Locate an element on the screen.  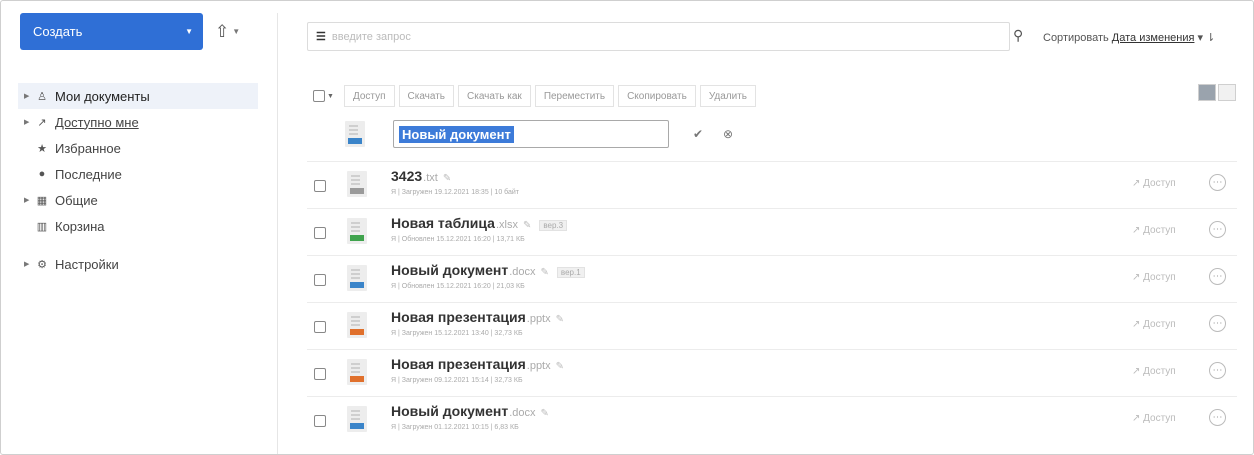
sidebar-item-my-documents: ▶ ♙ Мои документы is located at coordinates (138, 96).